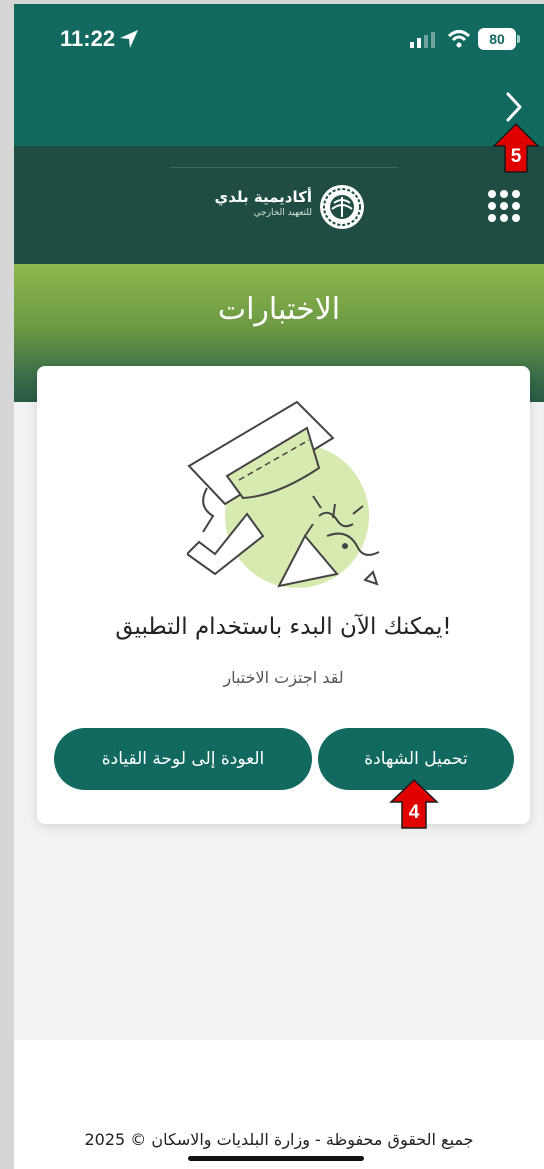 This screenshot has width=544, height=1169. I want to click on battery-level: 80, so click(497, 39).